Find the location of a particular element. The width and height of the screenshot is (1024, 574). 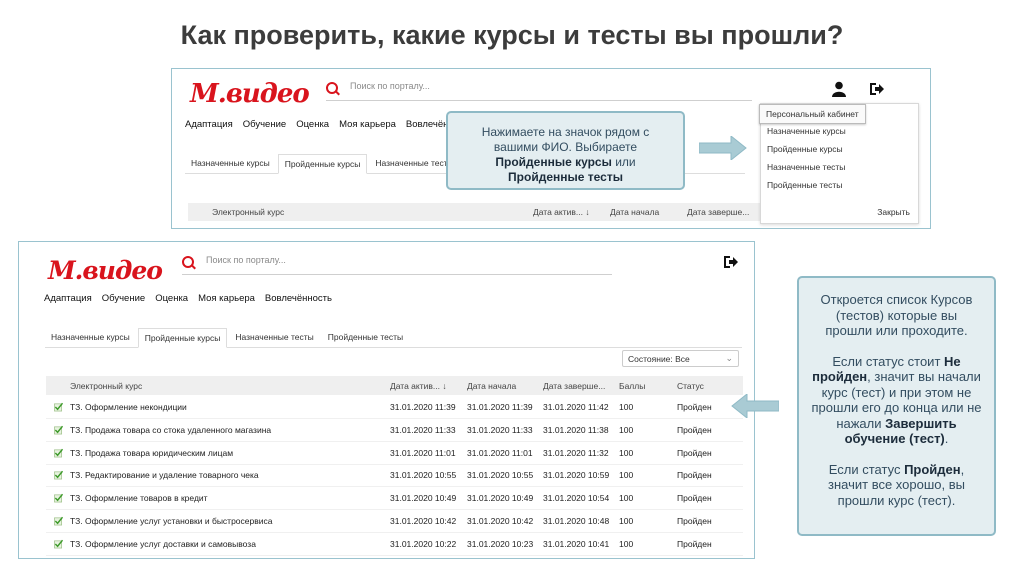

col-status: Статус is located at coordinates (690, 386).